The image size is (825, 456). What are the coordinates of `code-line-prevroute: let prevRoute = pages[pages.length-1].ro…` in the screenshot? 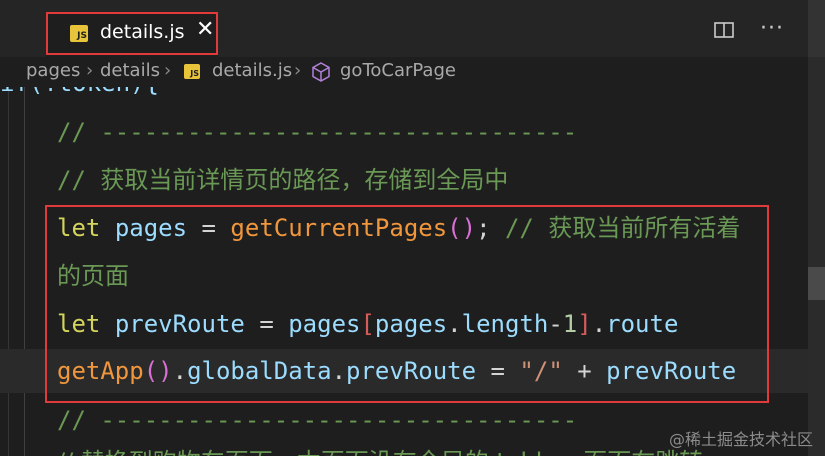 It's located at (368, 324).